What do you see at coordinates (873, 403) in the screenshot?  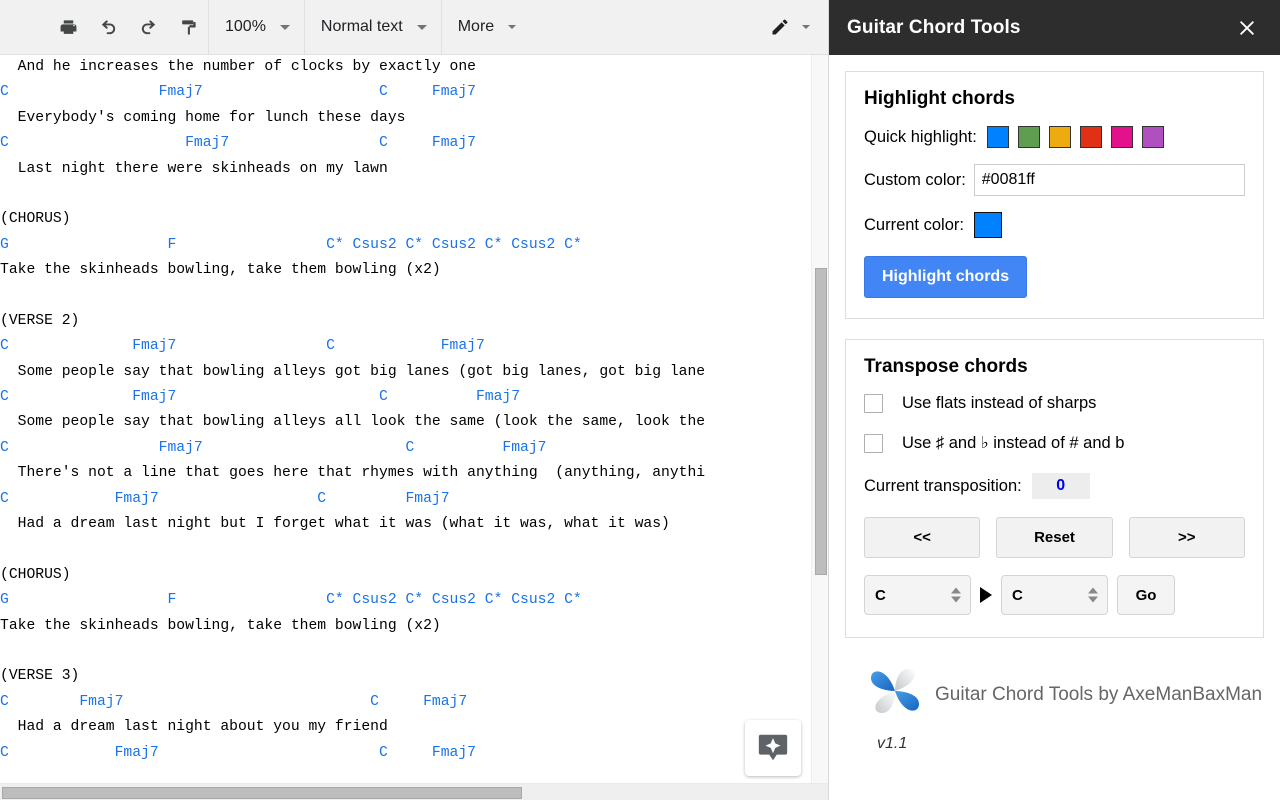 I see `use-flats-checkbox` at bounding box center [873, 403].